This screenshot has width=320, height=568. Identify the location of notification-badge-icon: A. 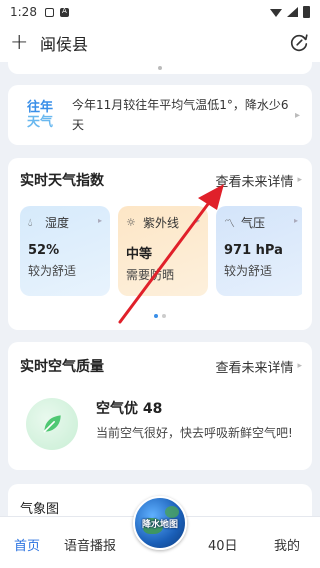
(64, 12).